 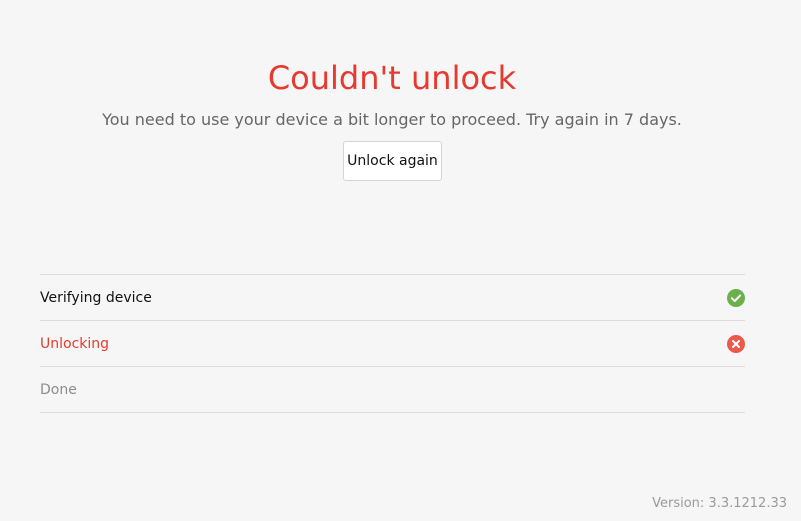 I want to click on step-label: Unlocking, so click(x=75, y=344).